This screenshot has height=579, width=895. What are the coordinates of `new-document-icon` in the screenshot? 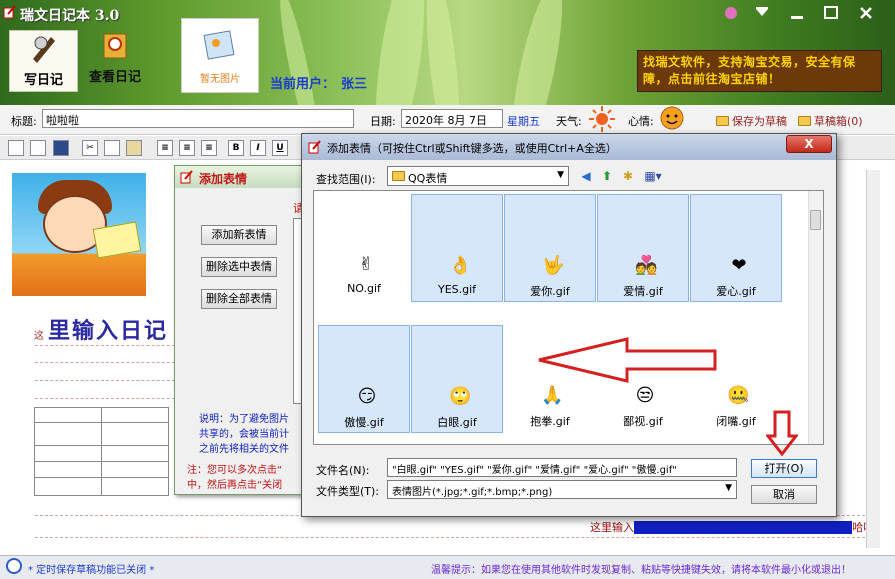 It's located at (16, 148).